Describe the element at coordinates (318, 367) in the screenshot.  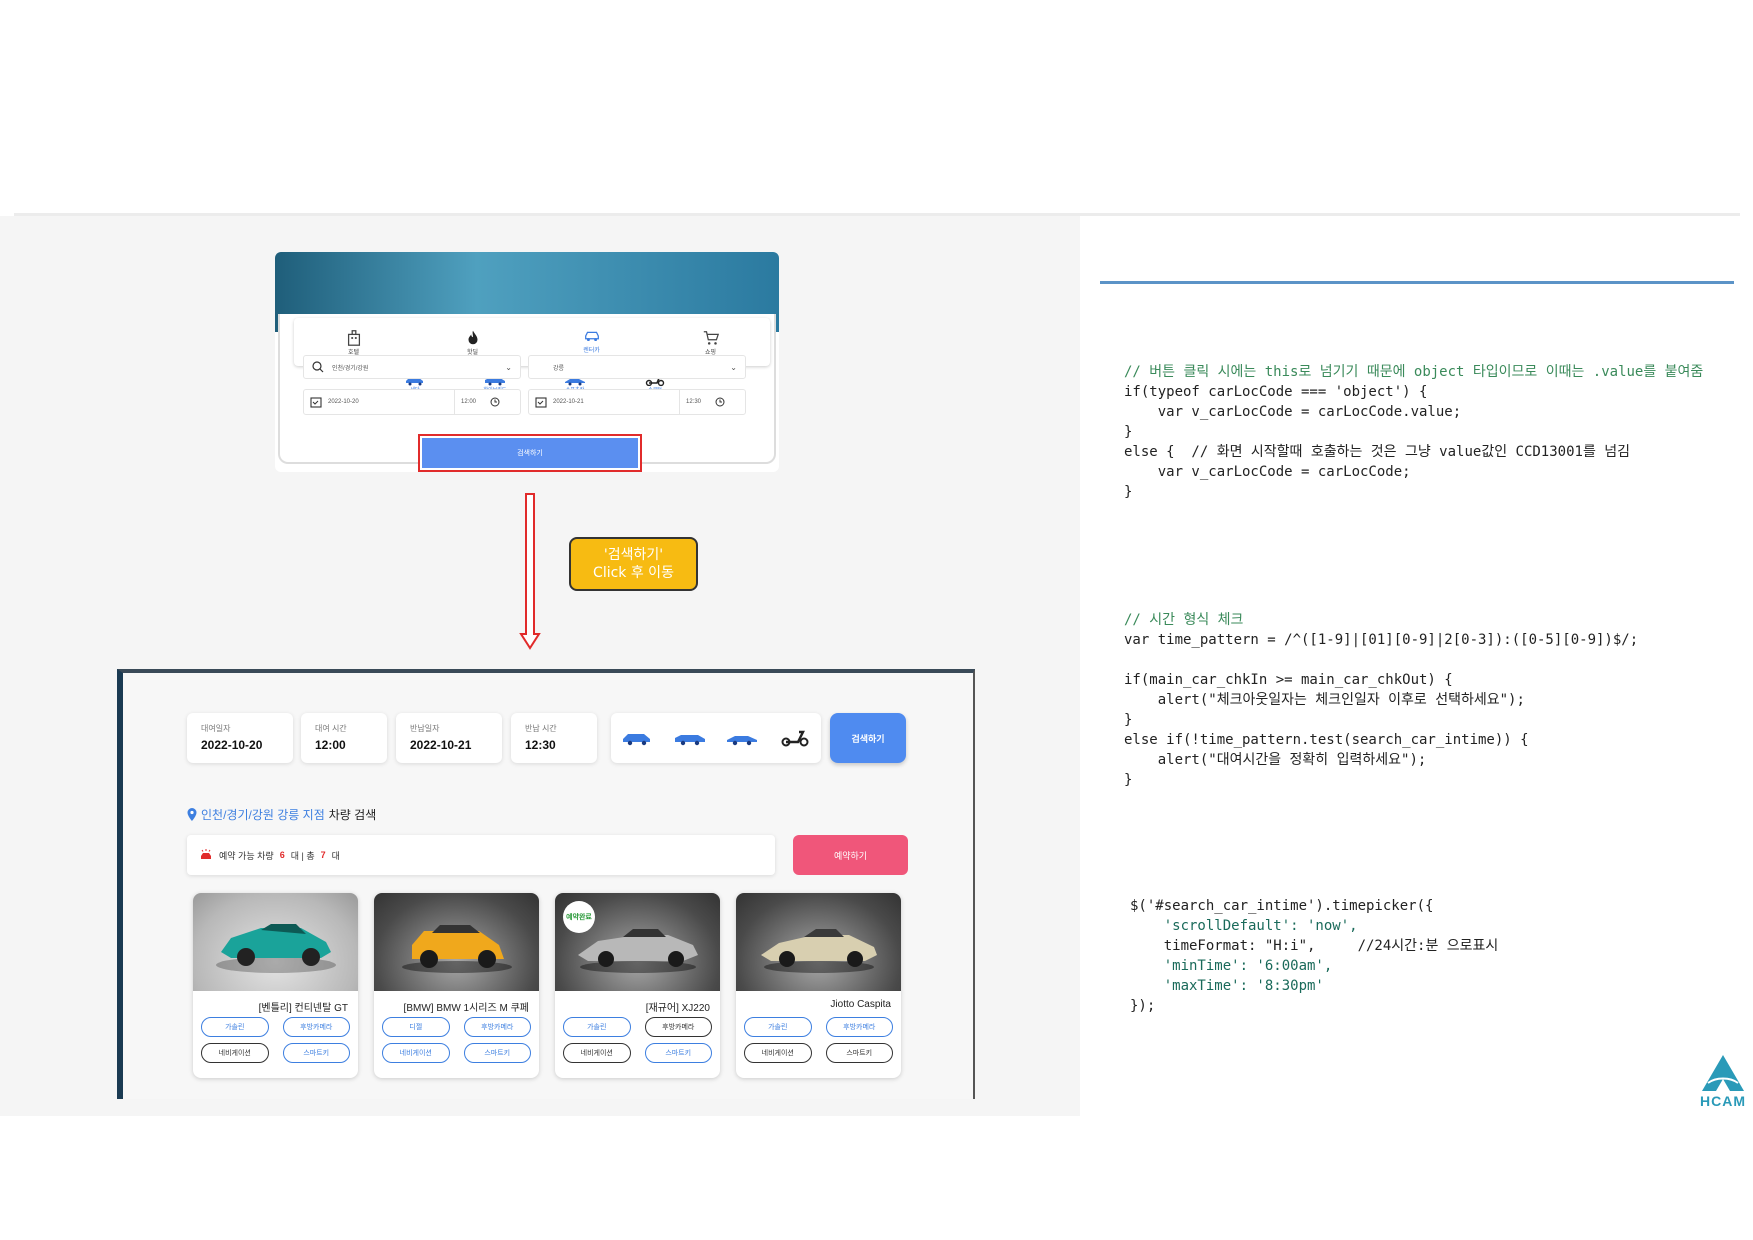
I see `search-icon` at that location.